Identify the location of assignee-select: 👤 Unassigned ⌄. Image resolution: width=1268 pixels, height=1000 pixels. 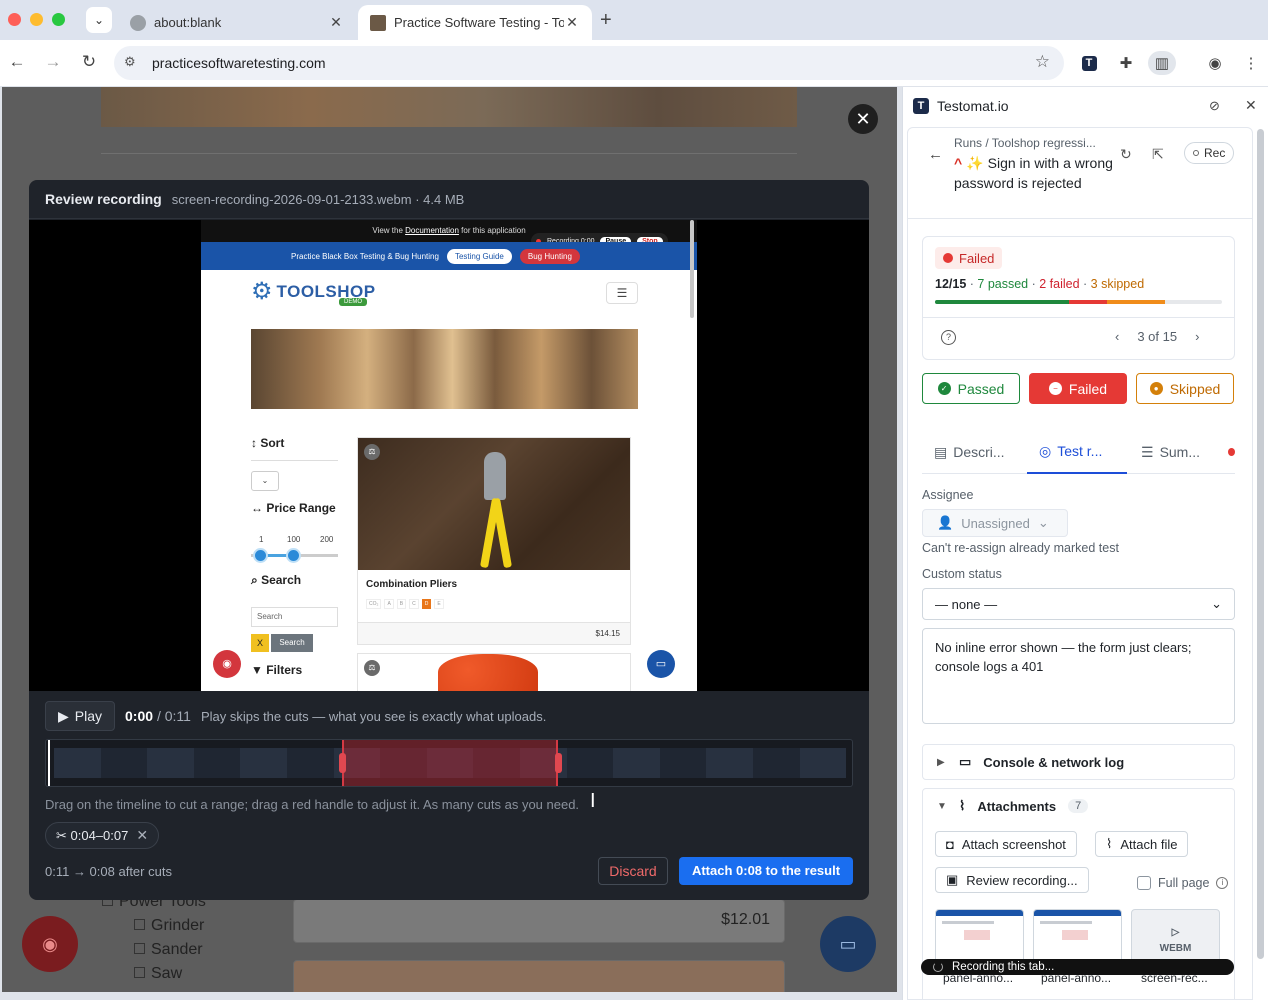
(995, 523).